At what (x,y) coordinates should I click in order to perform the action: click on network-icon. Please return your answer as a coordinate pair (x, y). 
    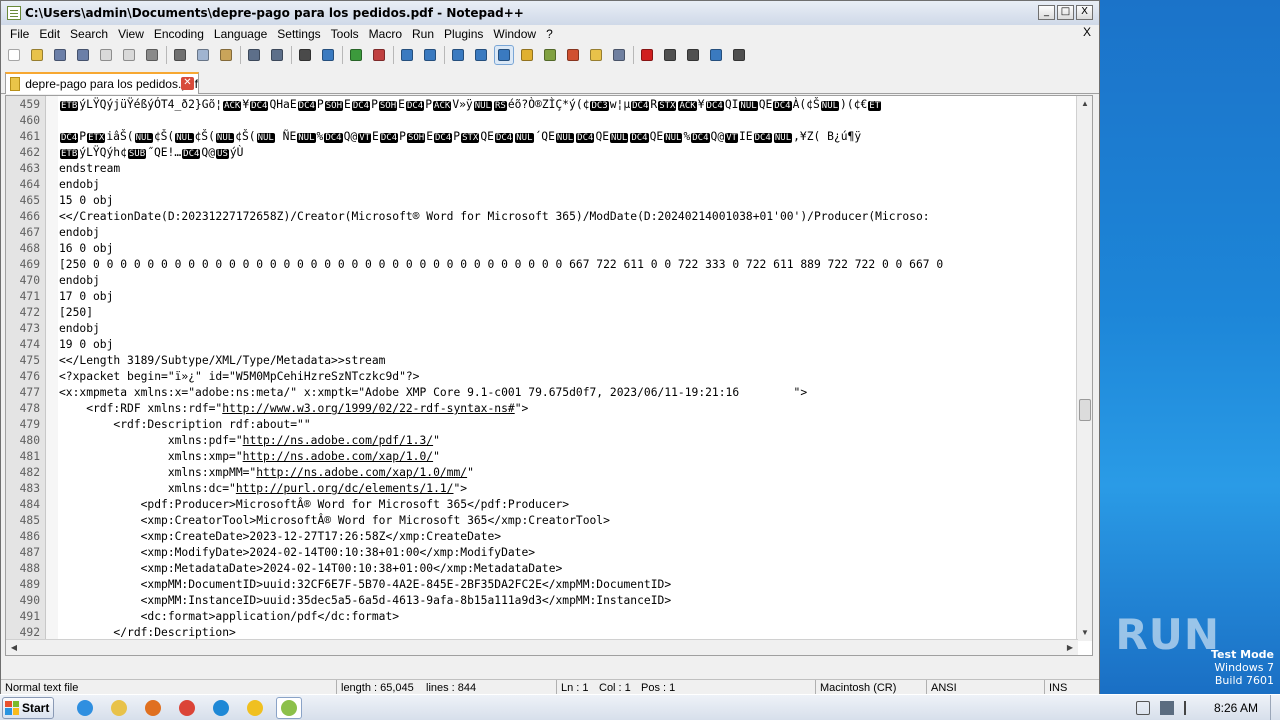
    Looking at the image, I should click on (1166, 708).